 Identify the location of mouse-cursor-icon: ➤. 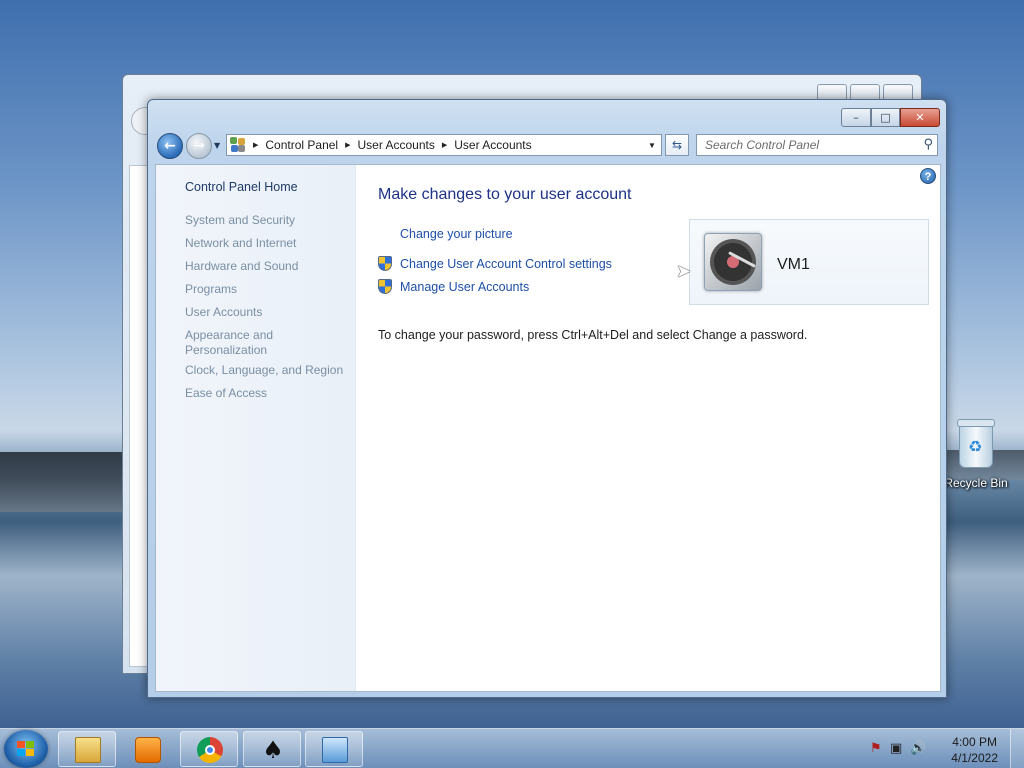
(684, 271).